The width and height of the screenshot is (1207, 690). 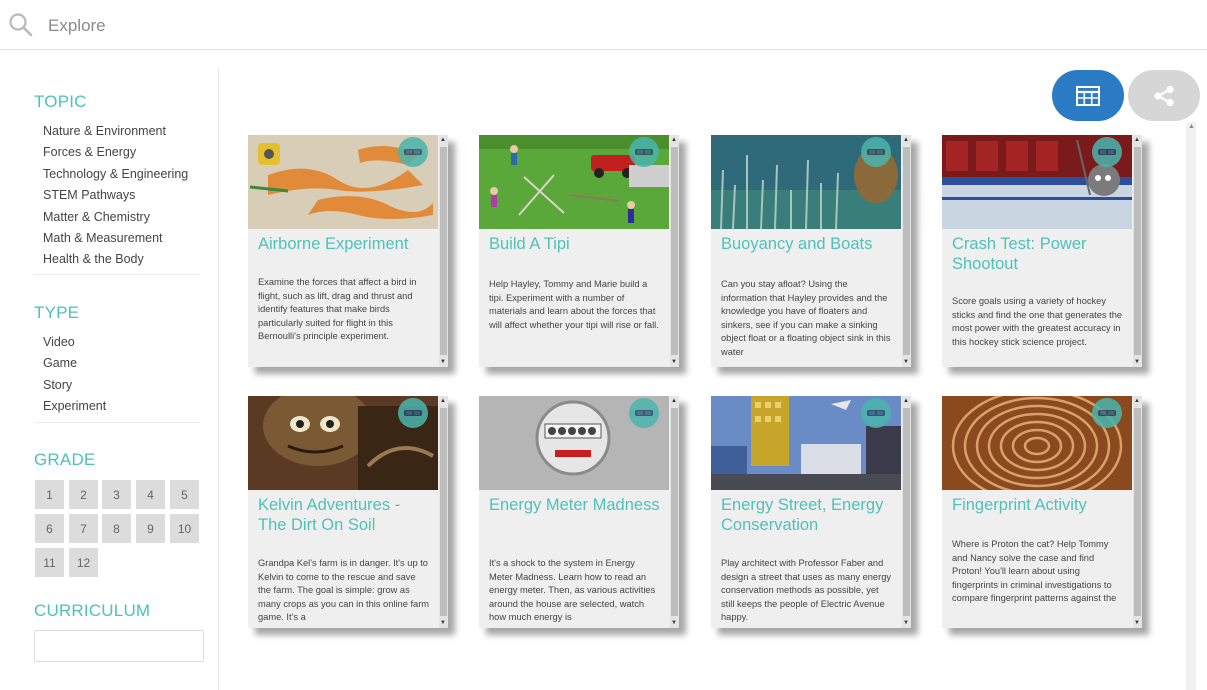 What do you see at coordinates (74, 363) in the screenshot?
I see `type-item-game: Game` at bounding box center [74, 363].